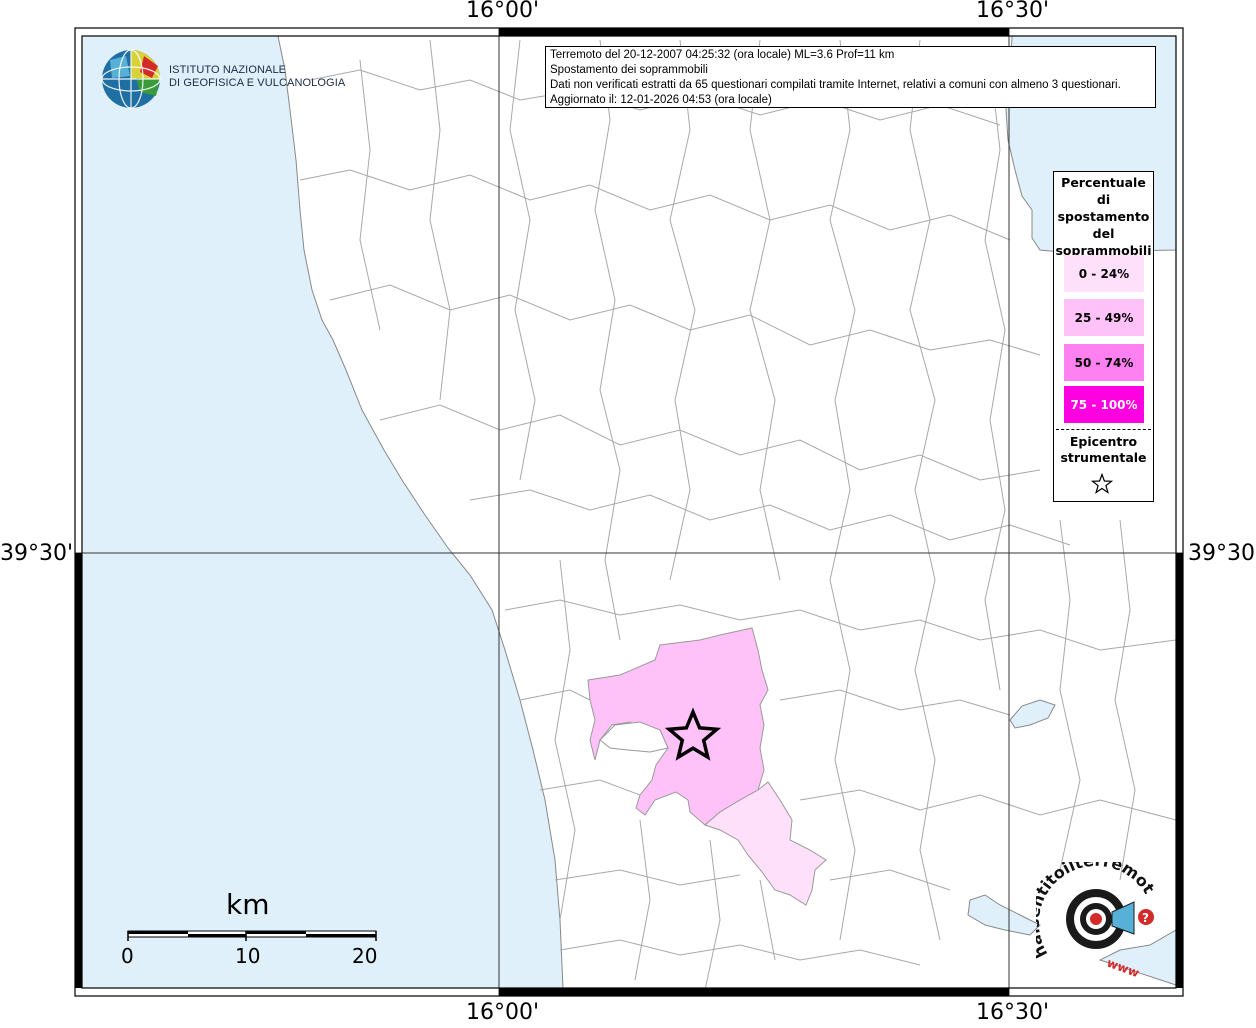  What do you see at coordinates (1103, 199) in the screenshot?
I see `legend-title-line: di` at bounding box center [1103, 199].